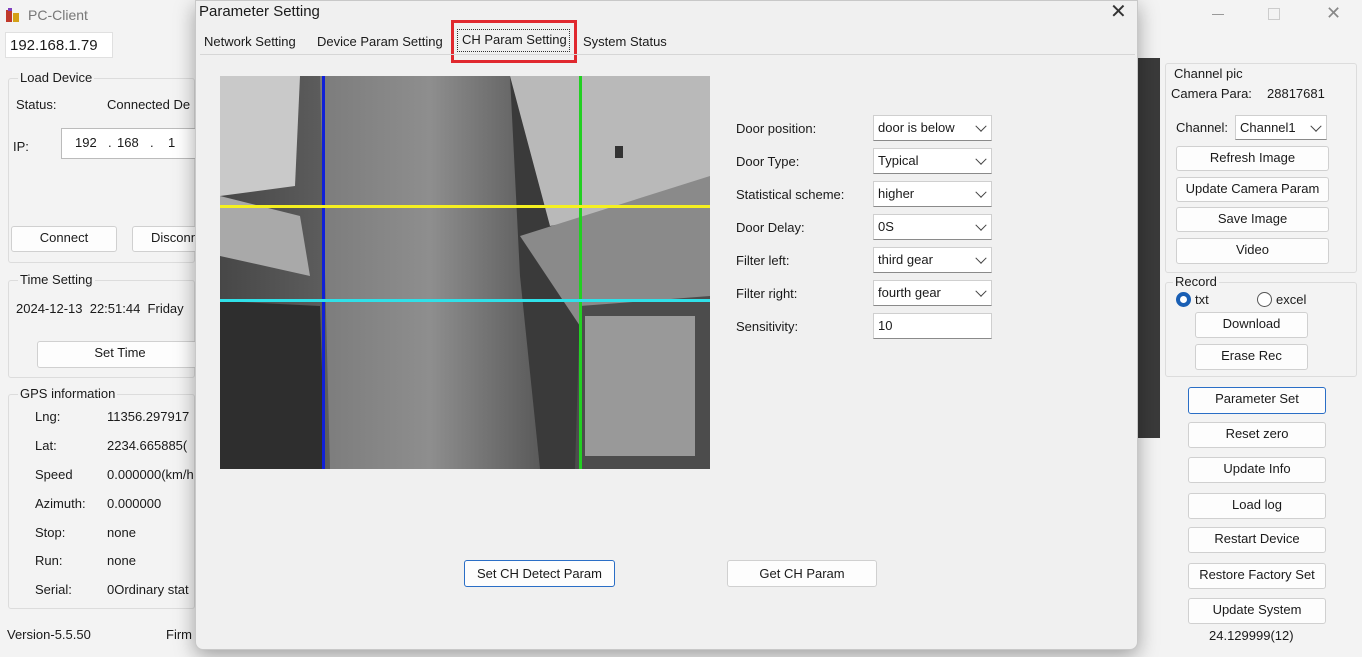 The height and width of the screenshot is (657, 1362). What do you see at coordinates (60, 503) in the screenshot?
I see `gps-azimuth-label: Azimuth:` at bounding box center [60, 503].